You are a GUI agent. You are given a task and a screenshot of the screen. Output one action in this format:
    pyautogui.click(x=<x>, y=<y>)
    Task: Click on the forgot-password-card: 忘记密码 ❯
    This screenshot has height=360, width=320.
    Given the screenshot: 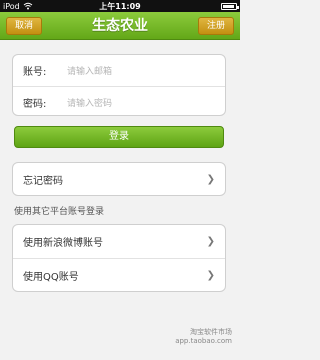 What is the action you would take?
    pyautogui.click(x=119, y=179)
    